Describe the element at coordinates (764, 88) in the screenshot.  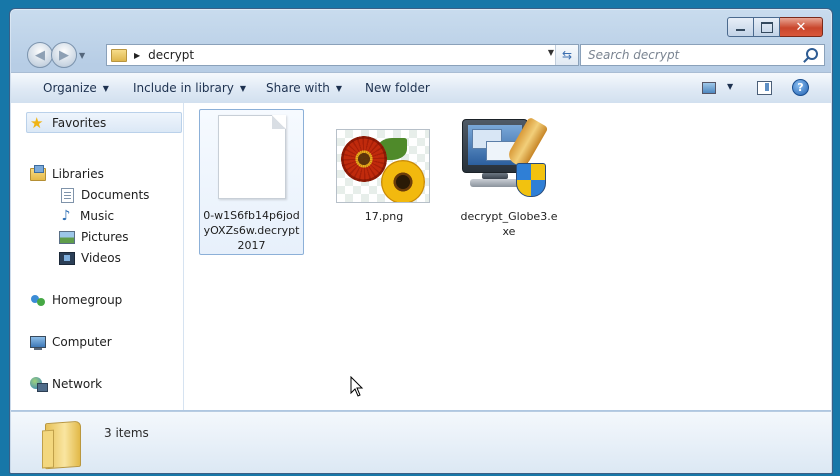
I see `preview-pane-icon` at that location.